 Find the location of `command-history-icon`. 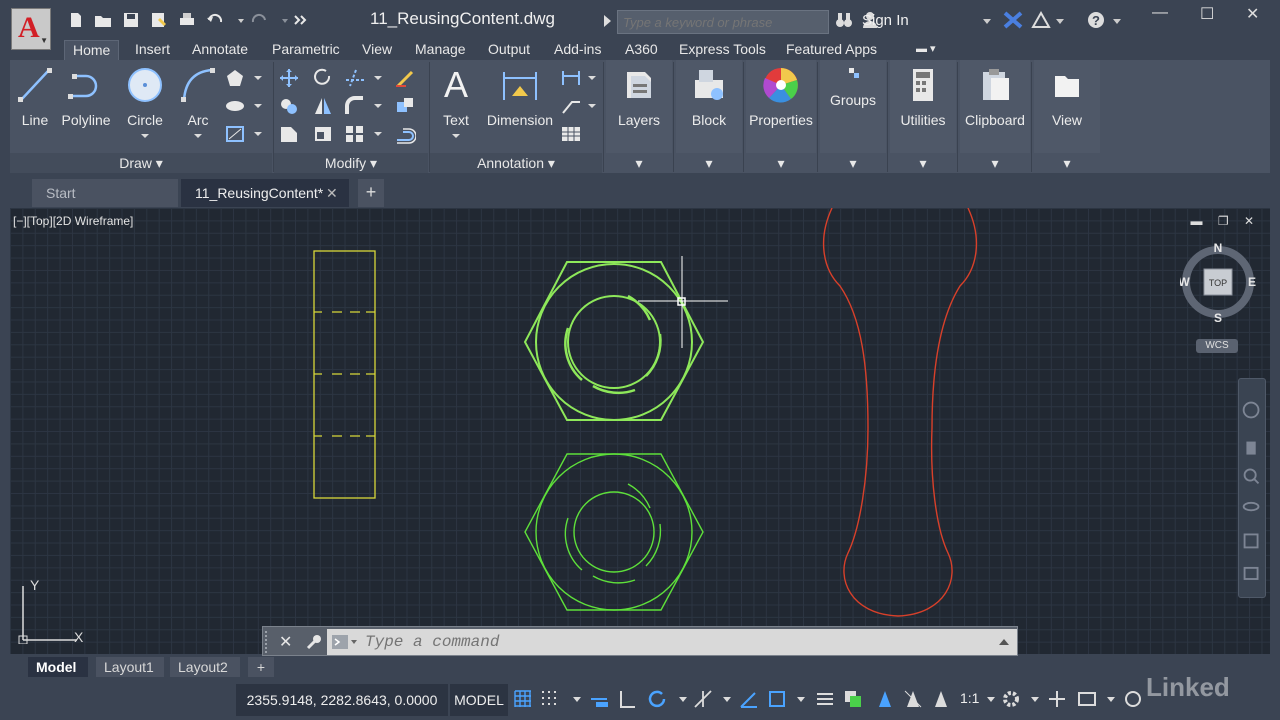

command-history-icon is located at coordinates (1004, 642).